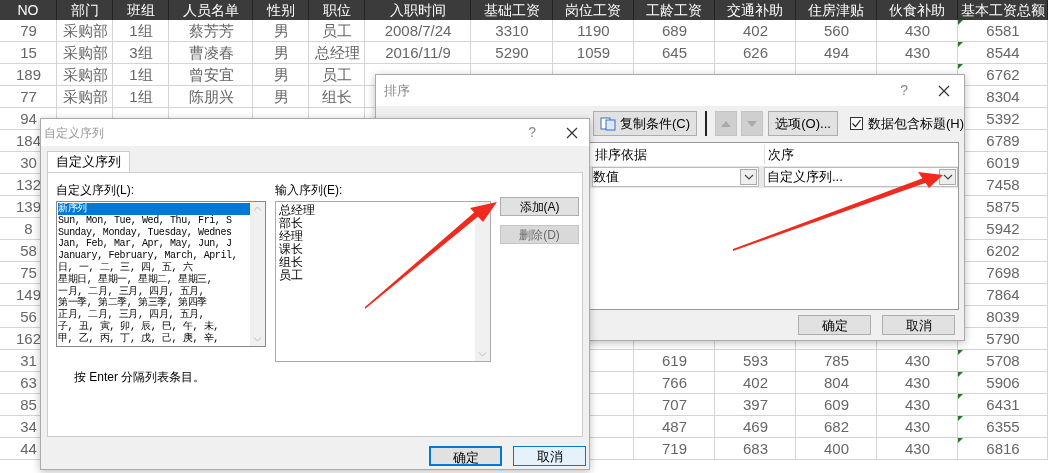  What do you see at coordinates (1003, 53) in the screenshot?
I see `table-cell-text: 8544` at bounding box center [1003, 53].